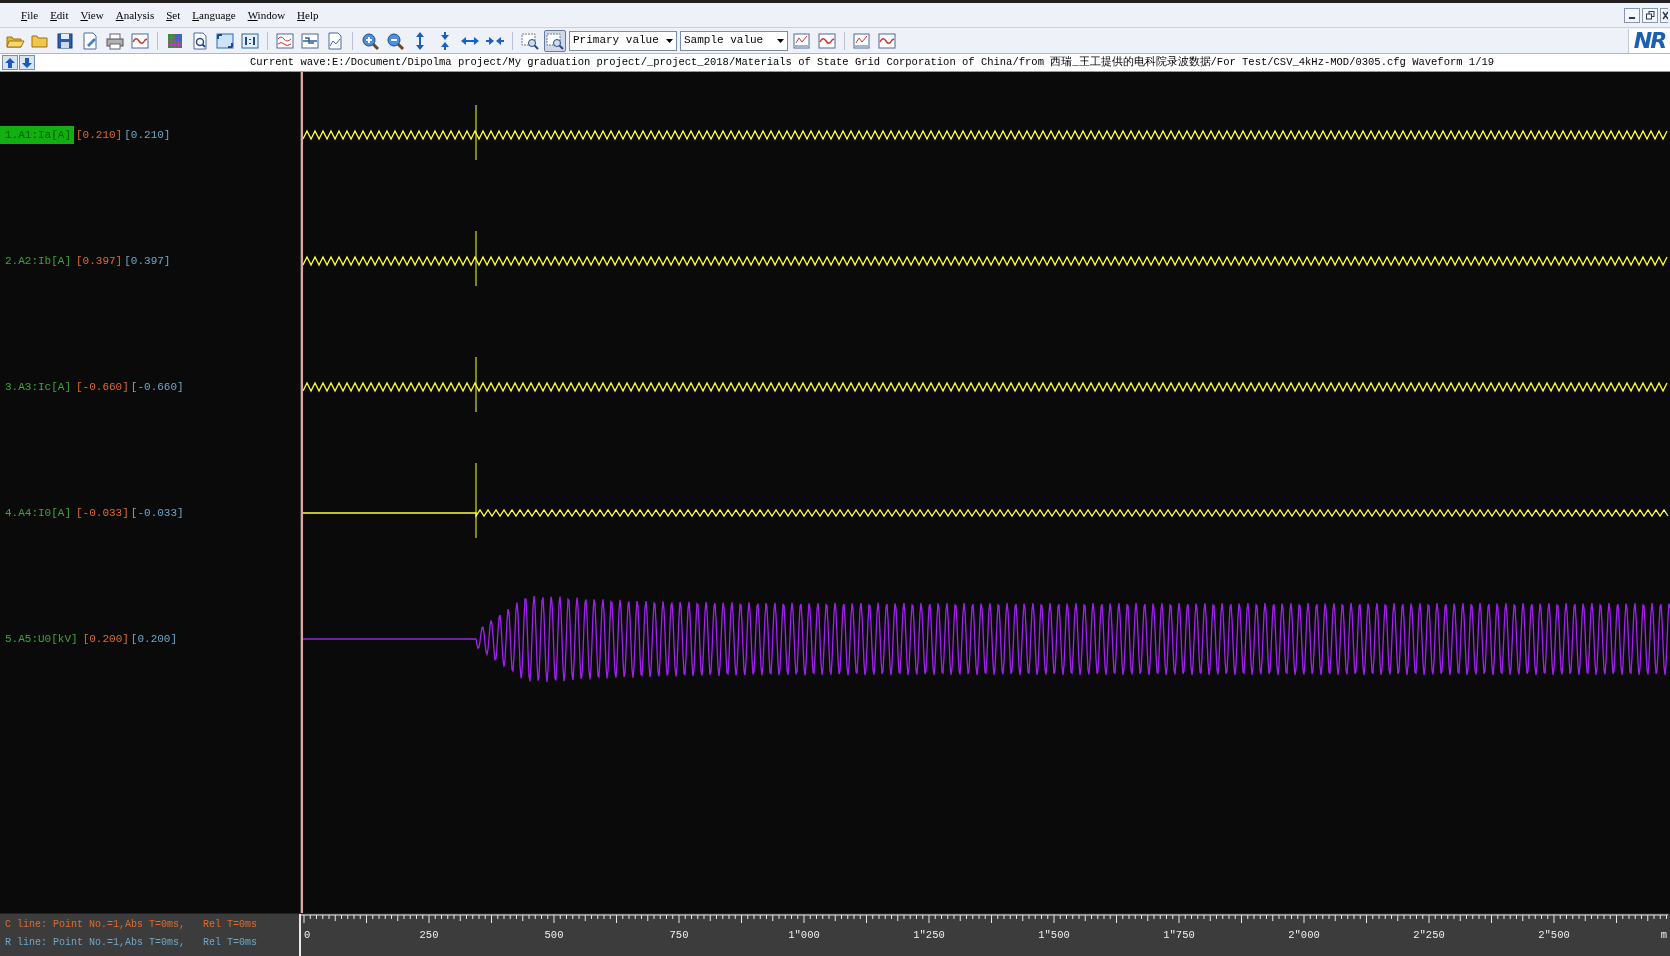 The width and height of the screenshot is (1670, 956). What do you see at coordinates (102, 513) in the screenshot?
I see `c-line-value: [-0.033]` at bounding box center [102, 513].